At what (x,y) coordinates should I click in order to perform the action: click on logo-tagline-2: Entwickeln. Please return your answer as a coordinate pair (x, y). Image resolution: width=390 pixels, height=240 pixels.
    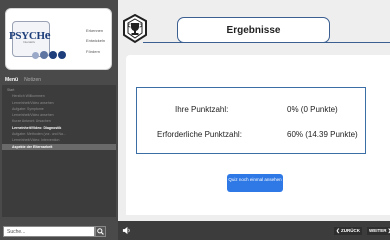
    Looking at the image, I should click on (96, 40).